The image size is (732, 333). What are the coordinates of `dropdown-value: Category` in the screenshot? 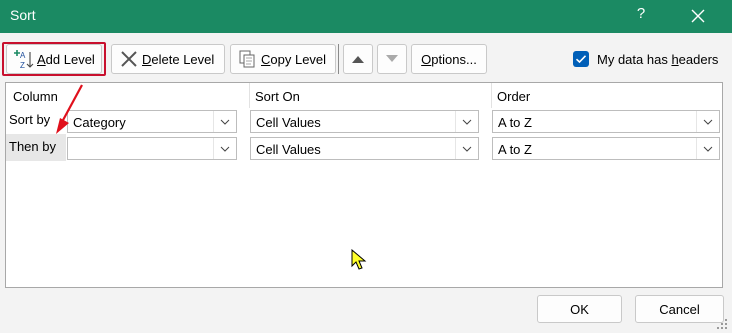 It's located at (99, 122).